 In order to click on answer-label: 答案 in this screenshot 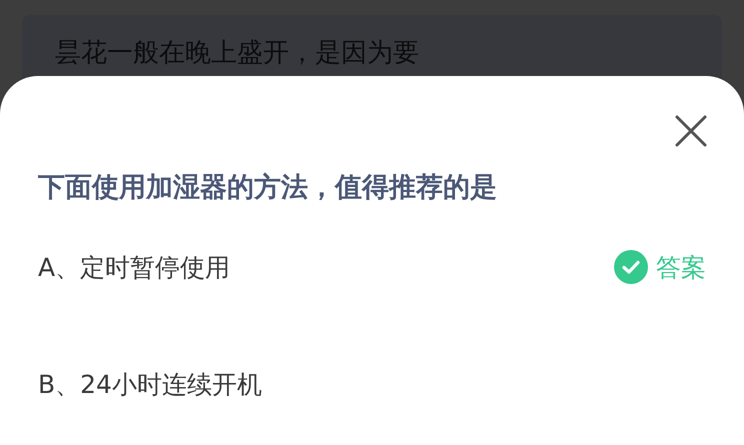, I will do `click(681, 268)`.